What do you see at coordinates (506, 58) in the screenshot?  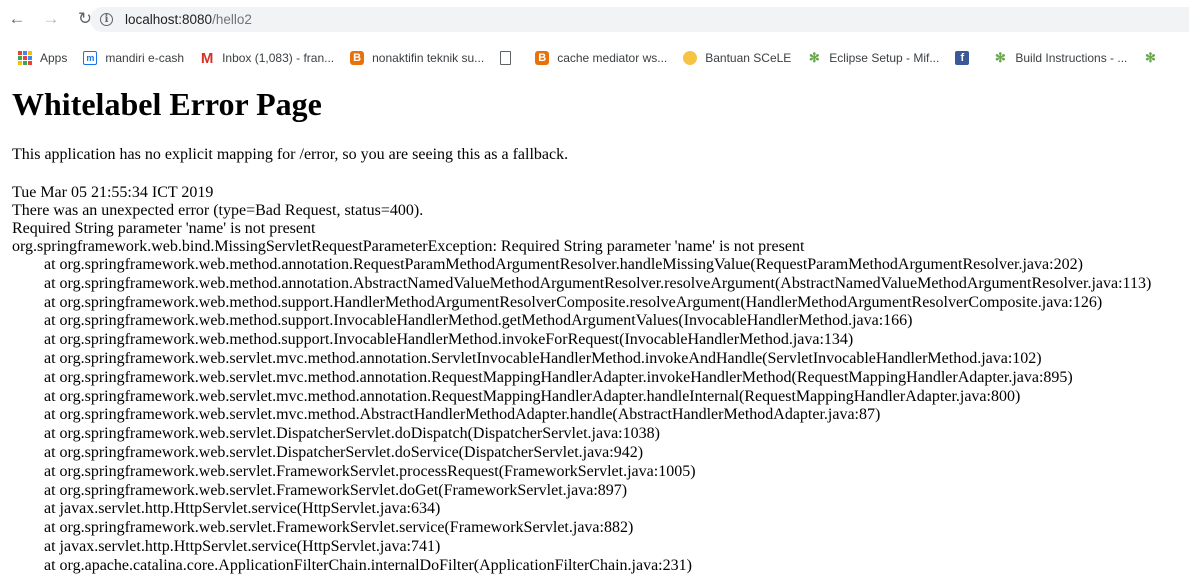 I see `document-icon` at bounding box center [506, 58].